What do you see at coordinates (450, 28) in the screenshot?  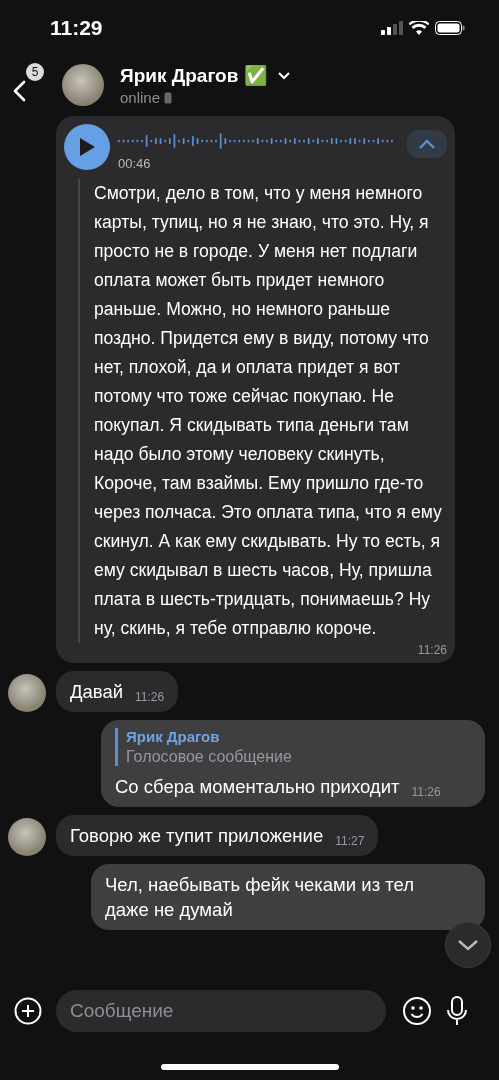 I see `battery-icon` at bounding box center [450, 28].